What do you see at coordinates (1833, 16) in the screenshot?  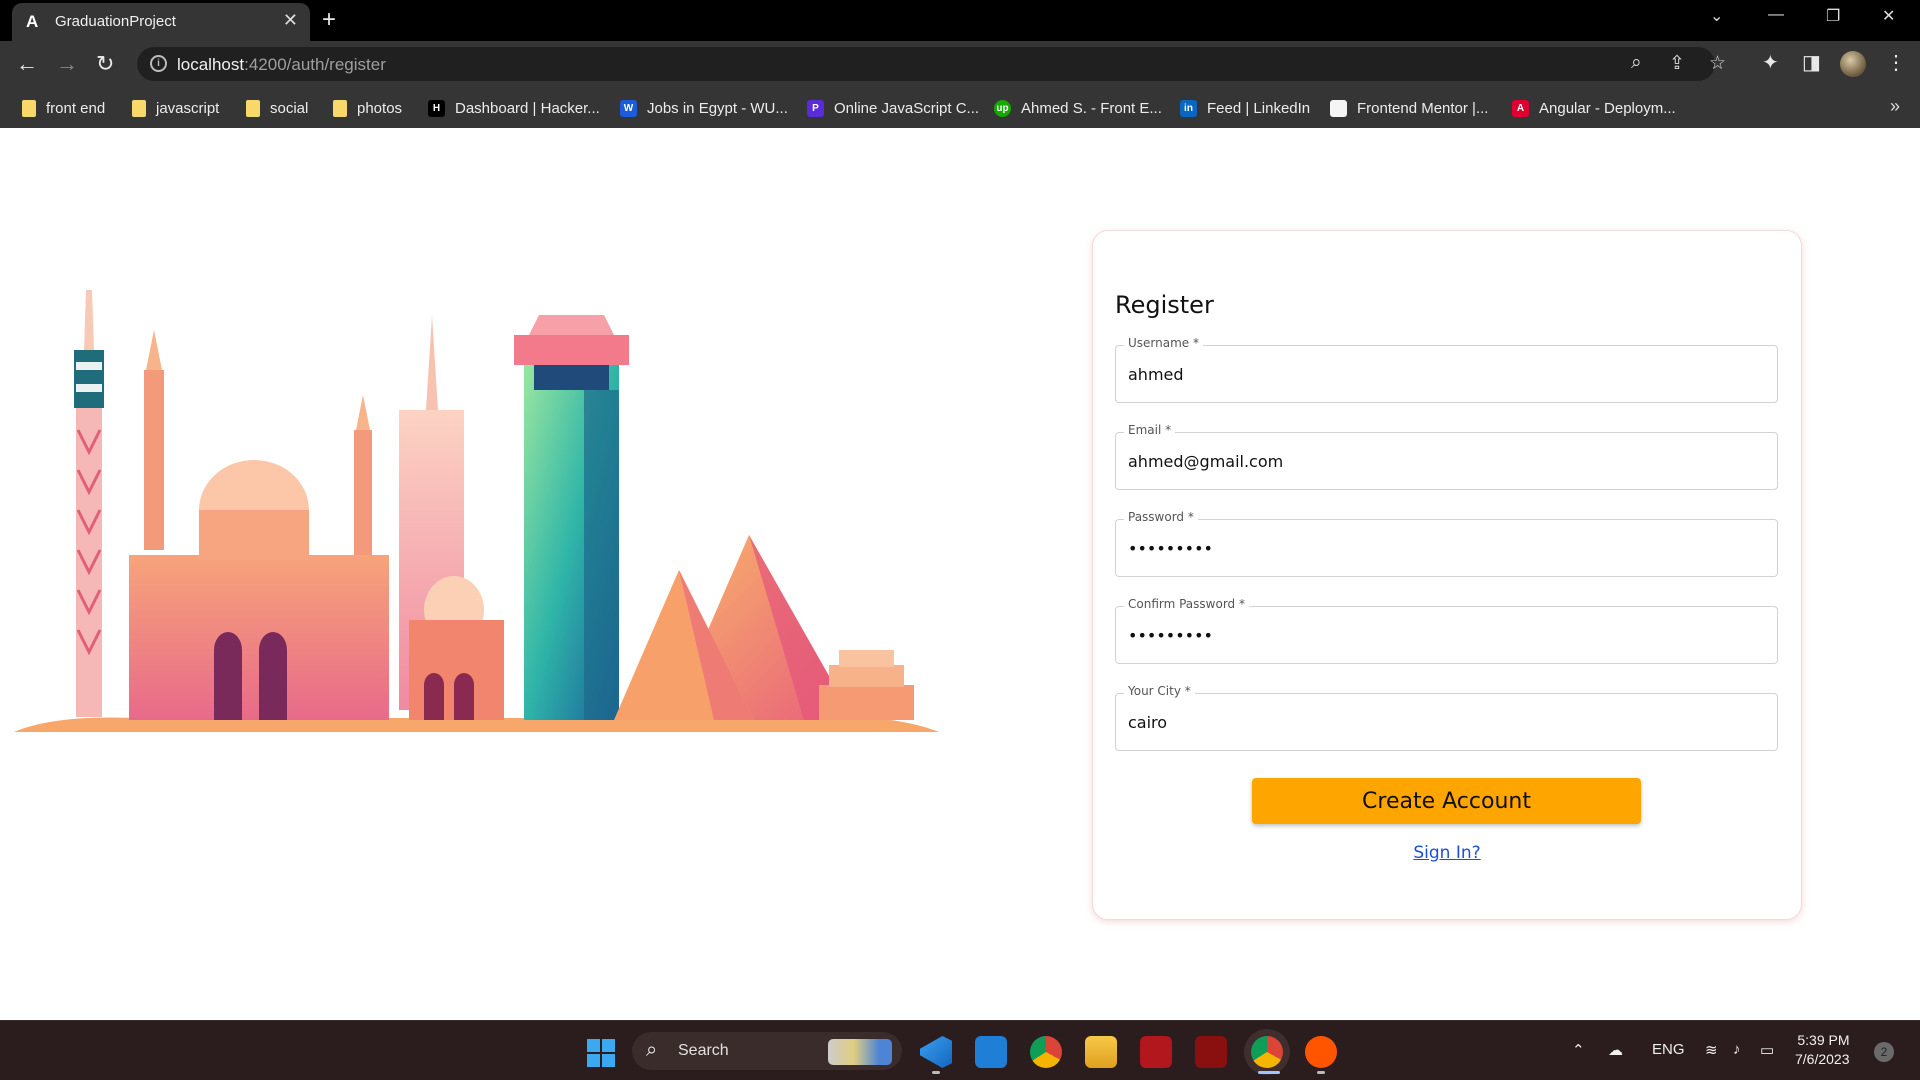 I see `restore-icon: ❐` at bounding box center [1833, 16].